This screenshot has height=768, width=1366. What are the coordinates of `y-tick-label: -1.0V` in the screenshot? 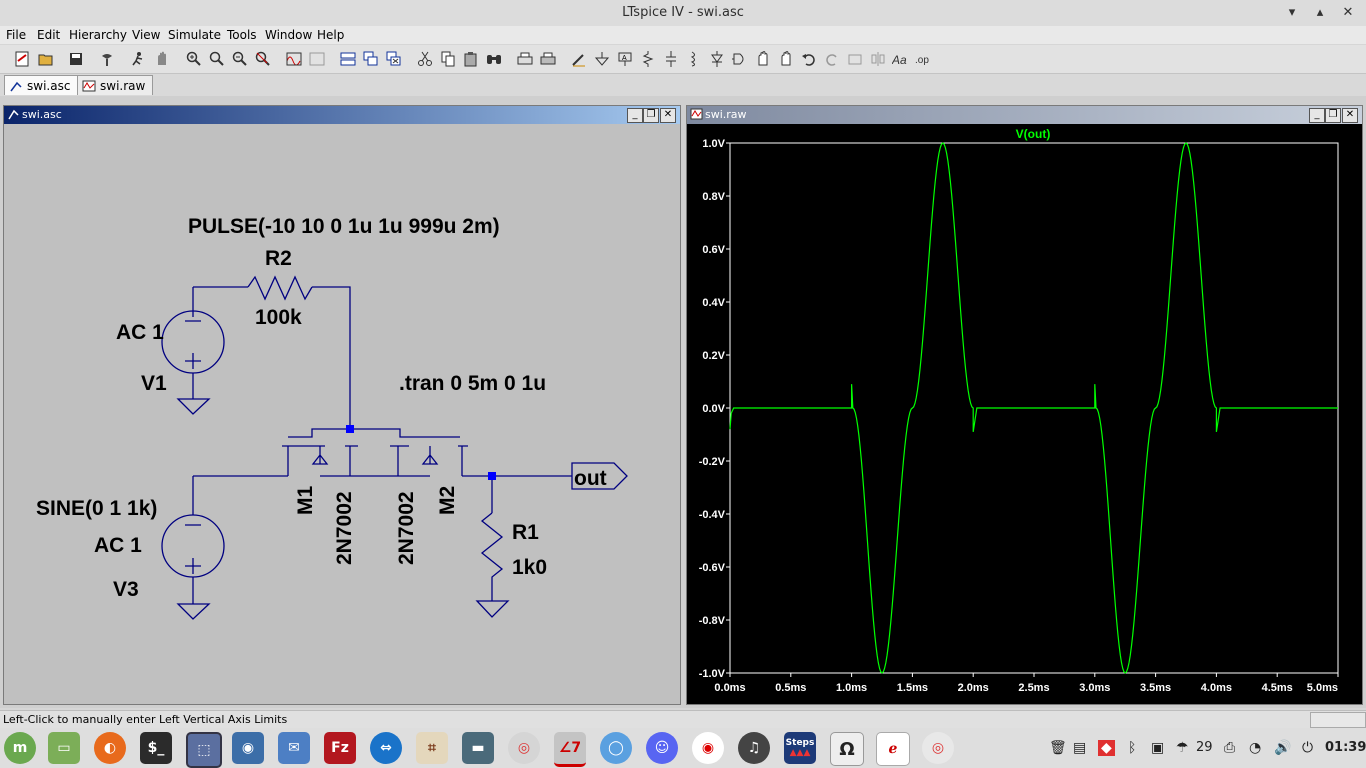 It's located at (712, 674).